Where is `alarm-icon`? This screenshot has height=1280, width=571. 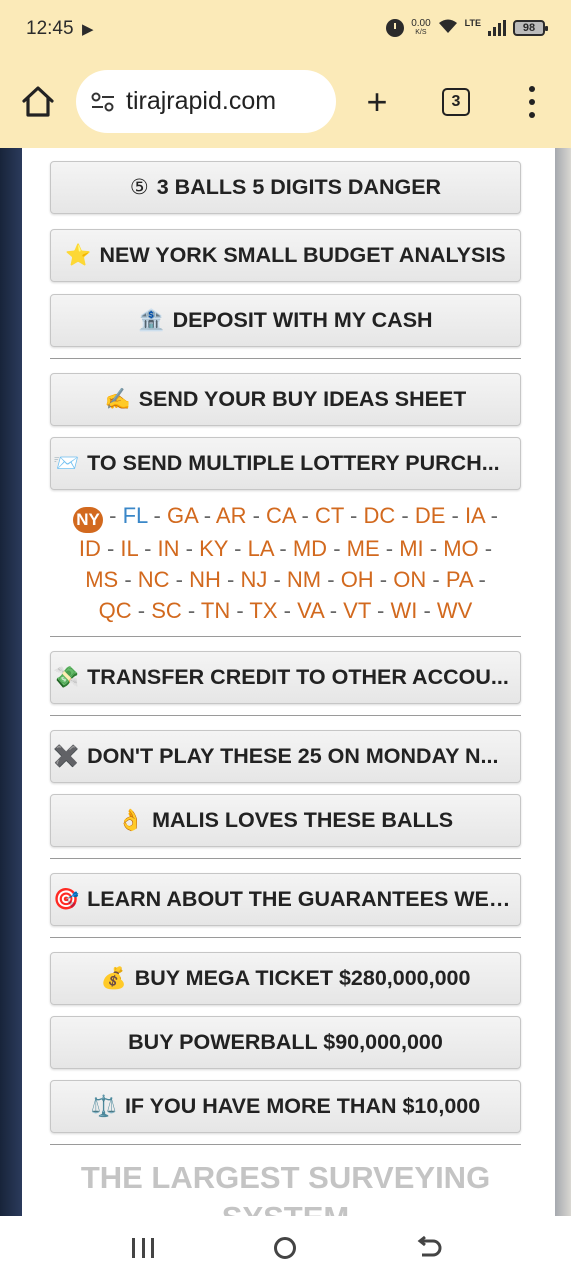
alarm-icon is located at coordinates (395, 28).